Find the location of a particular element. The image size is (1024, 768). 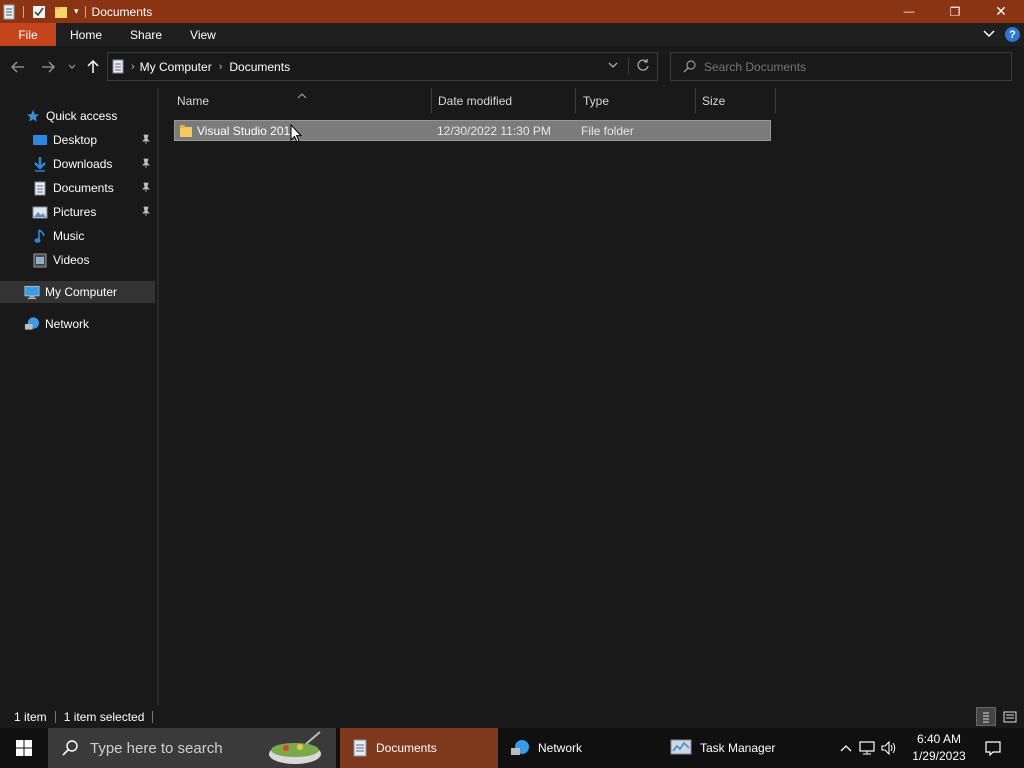

details-view-icon is located at coordinates (986, 717).